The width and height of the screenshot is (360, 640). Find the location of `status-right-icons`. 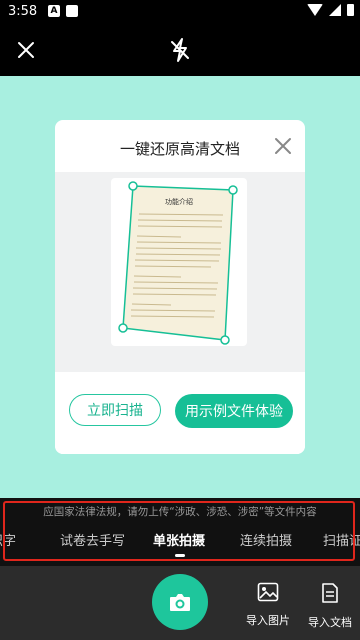

status-right-icons is located at coordinates (330, 10).